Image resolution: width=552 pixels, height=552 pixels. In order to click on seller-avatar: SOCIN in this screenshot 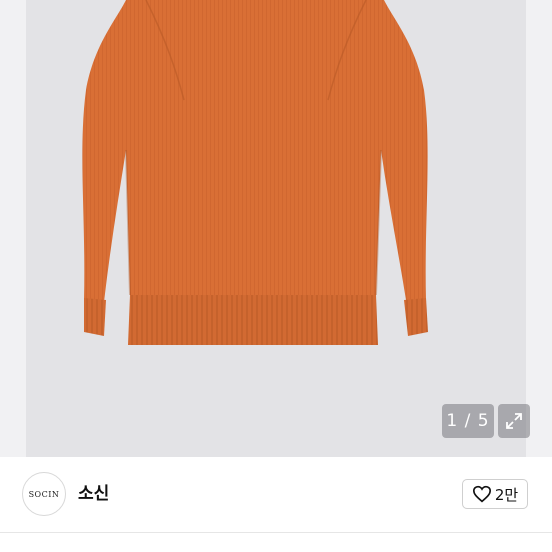, I will do `click(44, 494)`.